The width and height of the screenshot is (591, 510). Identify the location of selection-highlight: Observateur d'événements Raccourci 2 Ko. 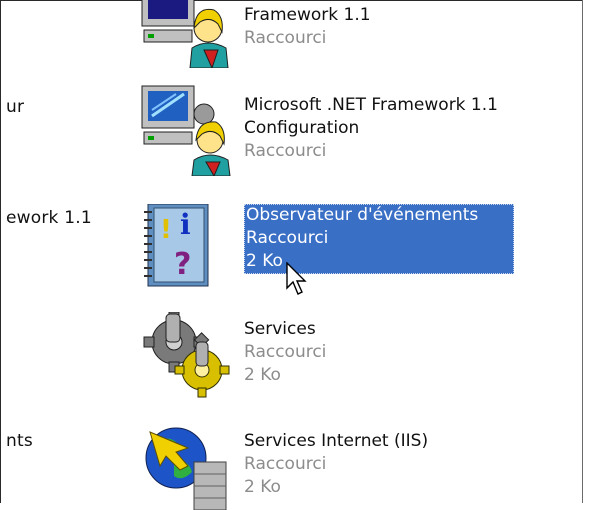
(379, 239).